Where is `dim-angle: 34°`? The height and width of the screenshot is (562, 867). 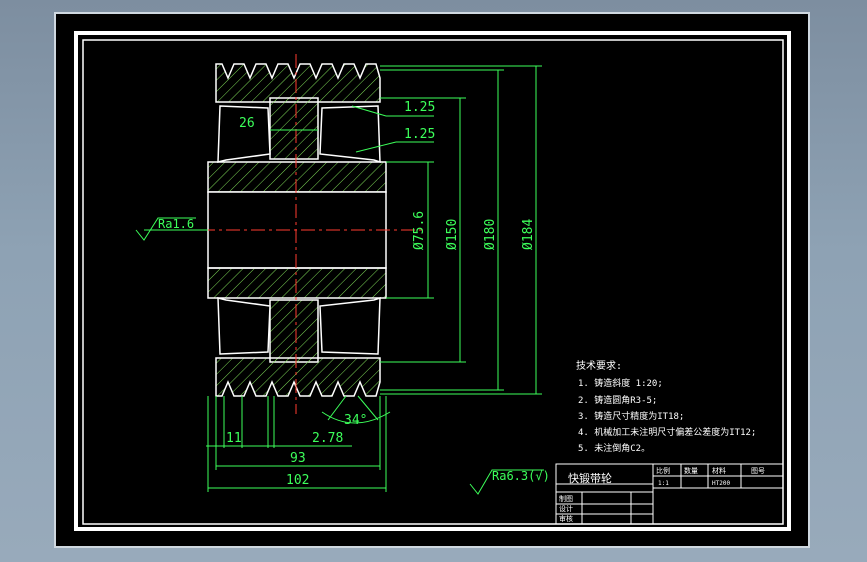 dim-angle: 34° is located at coordinates (355, 420).